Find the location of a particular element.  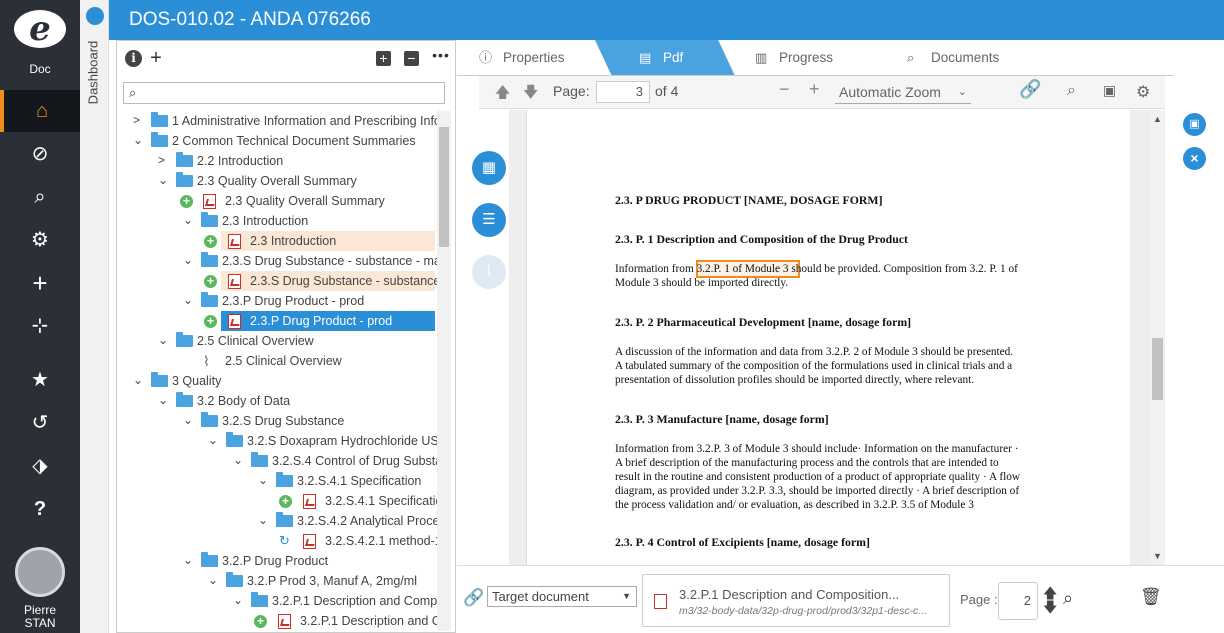

dashboard-strip: Dashboard is located at coordinates (94, 316).